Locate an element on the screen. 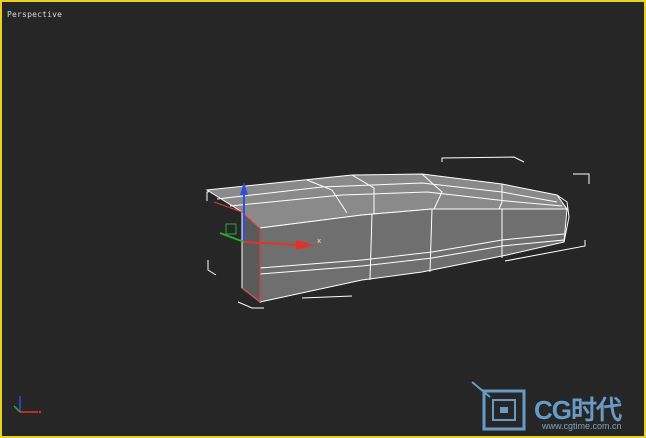  gizmo-plane-handle is located at coordinates (231, 229).